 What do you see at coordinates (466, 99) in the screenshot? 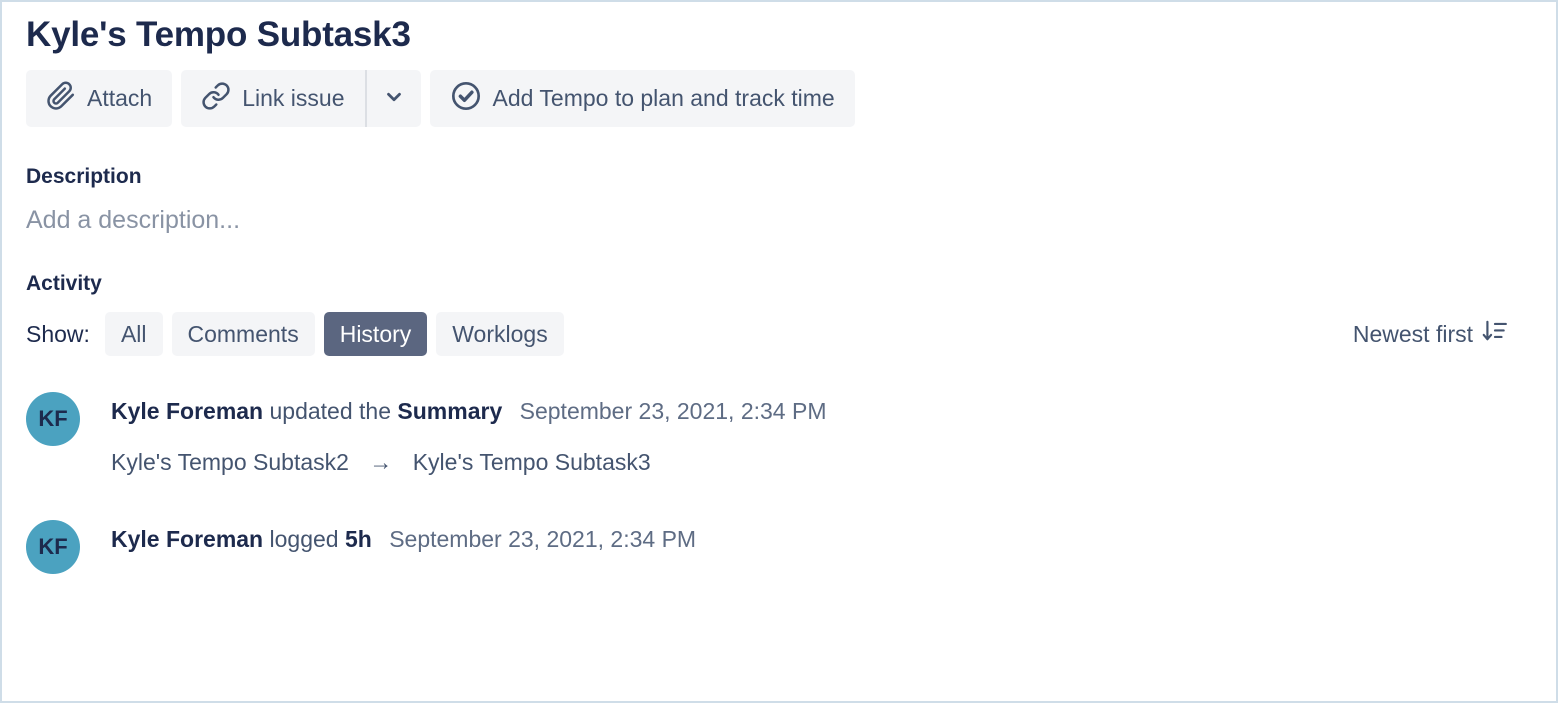
I see `check-circle-icon` at bounding box center [466, 99].